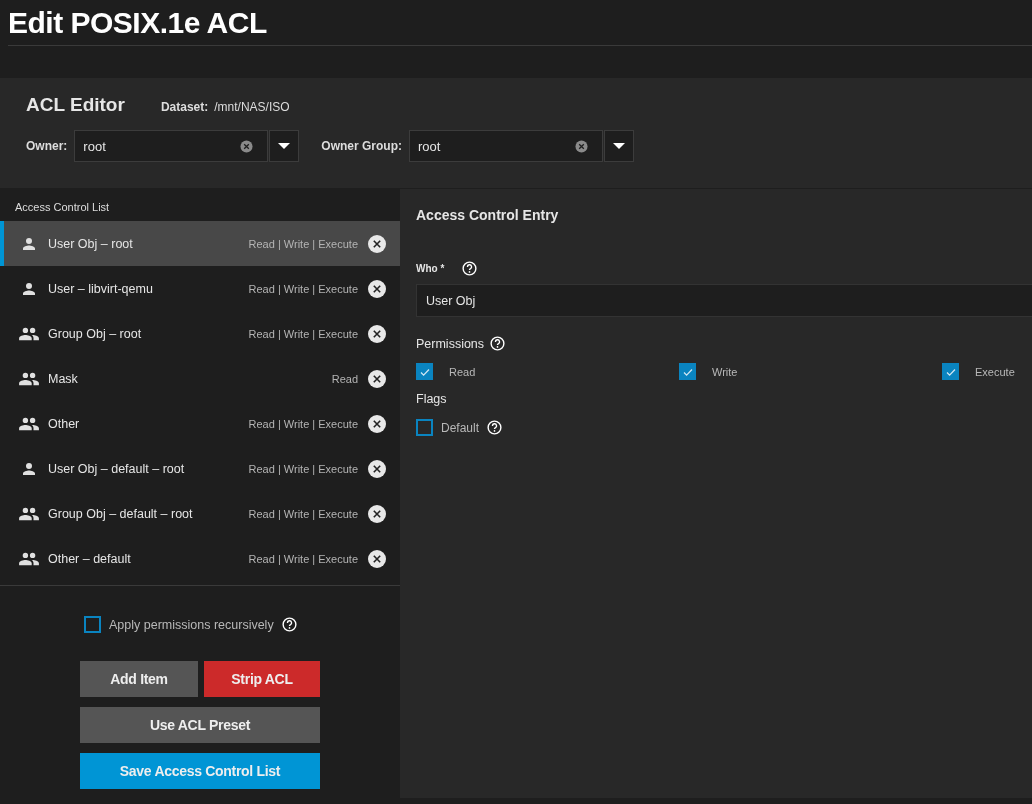  Describe the element at coordinates (91, 243) in the screenshot. I see `entry-name: User Obj – root` at that location.